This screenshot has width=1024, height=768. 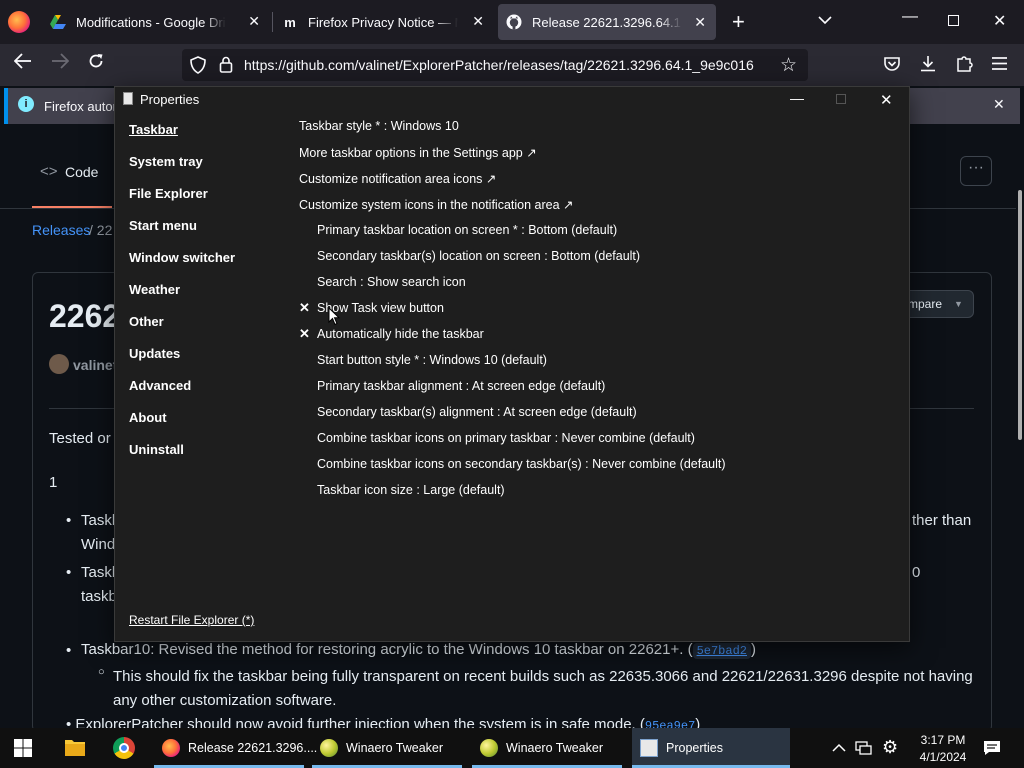 I want to click on bullet-text: Wind, so click(x=98, y=544).